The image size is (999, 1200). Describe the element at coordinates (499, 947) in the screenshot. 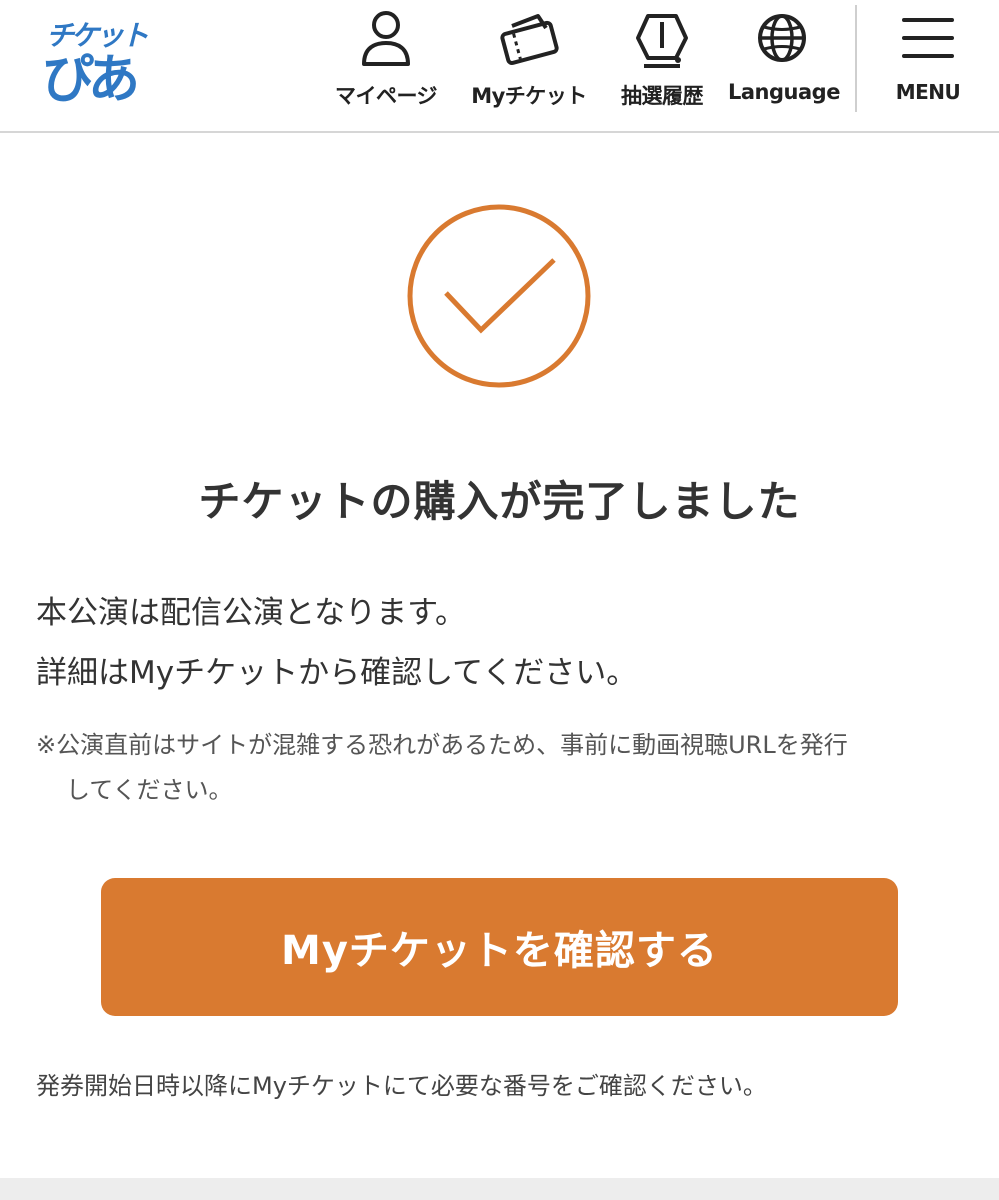

I see `check-myticket-button: Myチケットを確認する` at that location.